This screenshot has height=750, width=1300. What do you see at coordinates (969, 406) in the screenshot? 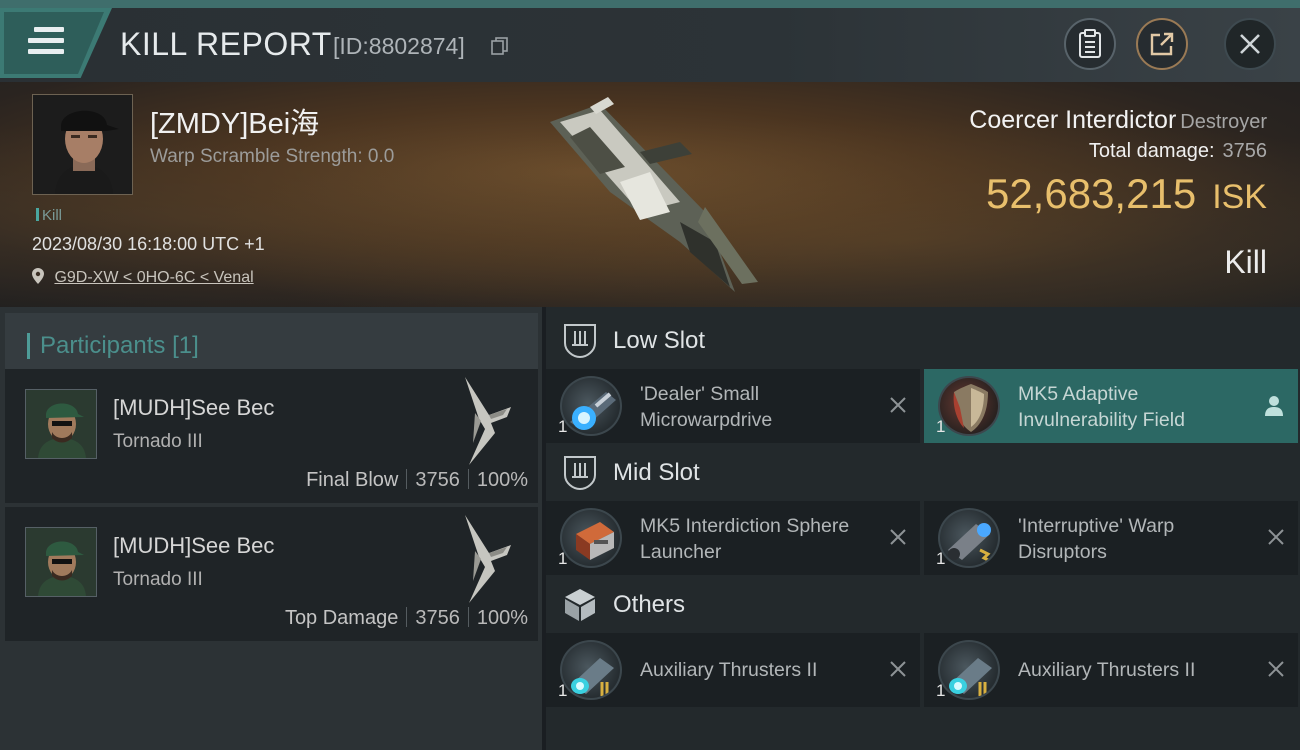
I see `shield-module-icon` at bounding box center [969, 406].